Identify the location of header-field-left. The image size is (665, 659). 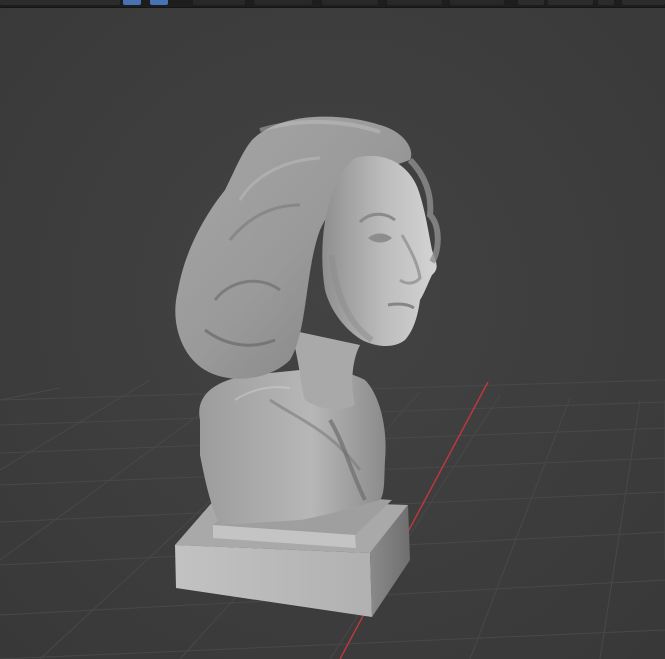
(60, 2).